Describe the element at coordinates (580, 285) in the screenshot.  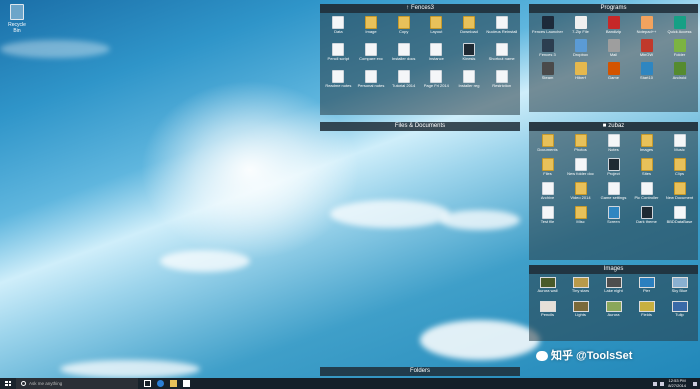
I see `image-thumbnail: Tiny stars` at that location.